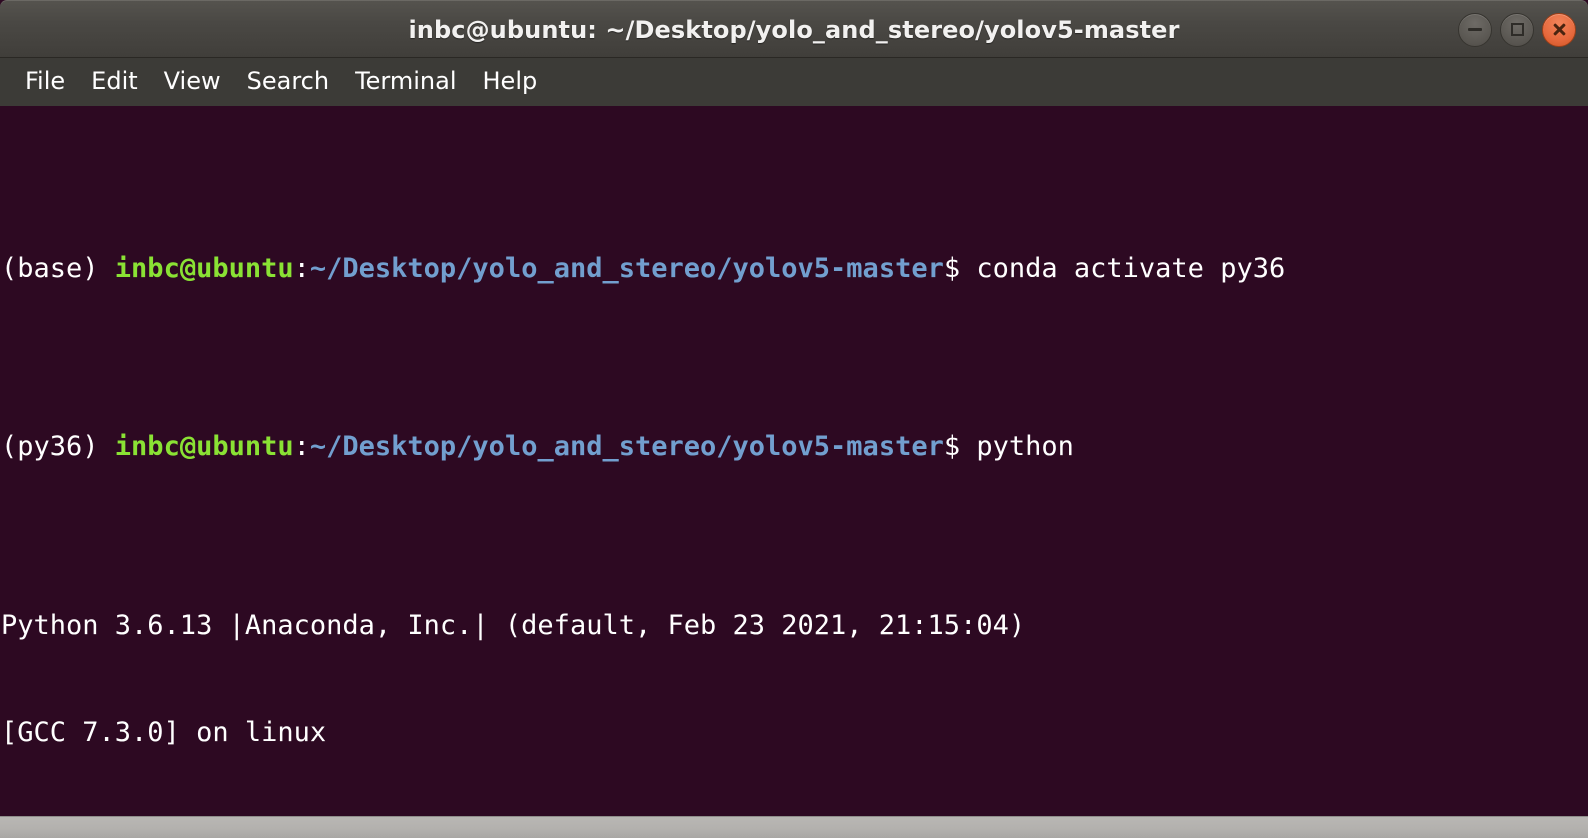 The height and width of the screenshot is (838, 1588). I want to click on menu-item-search: Search, so click(288, 82).